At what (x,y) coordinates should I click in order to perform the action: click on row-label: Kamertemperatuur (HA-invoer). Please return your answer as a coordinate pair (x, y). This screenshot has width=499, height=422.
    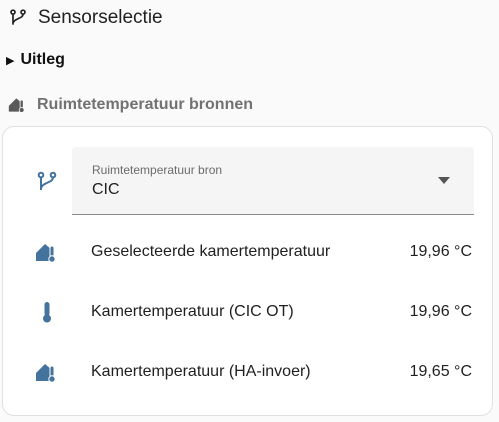
    Looking at the image, I should click on (201, 371).